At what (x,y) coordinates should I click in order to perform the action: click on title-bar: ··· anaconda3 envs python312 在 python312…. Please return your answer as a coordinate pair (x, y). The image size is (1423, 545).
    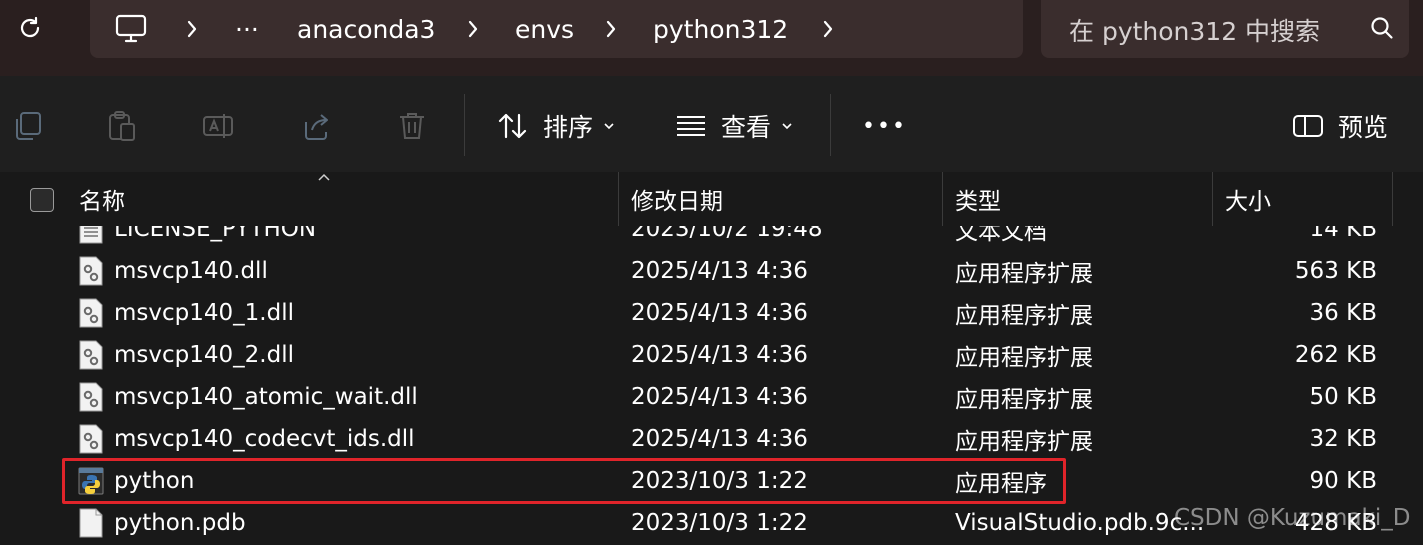
    Looking at the image, I should click on (711, 38).